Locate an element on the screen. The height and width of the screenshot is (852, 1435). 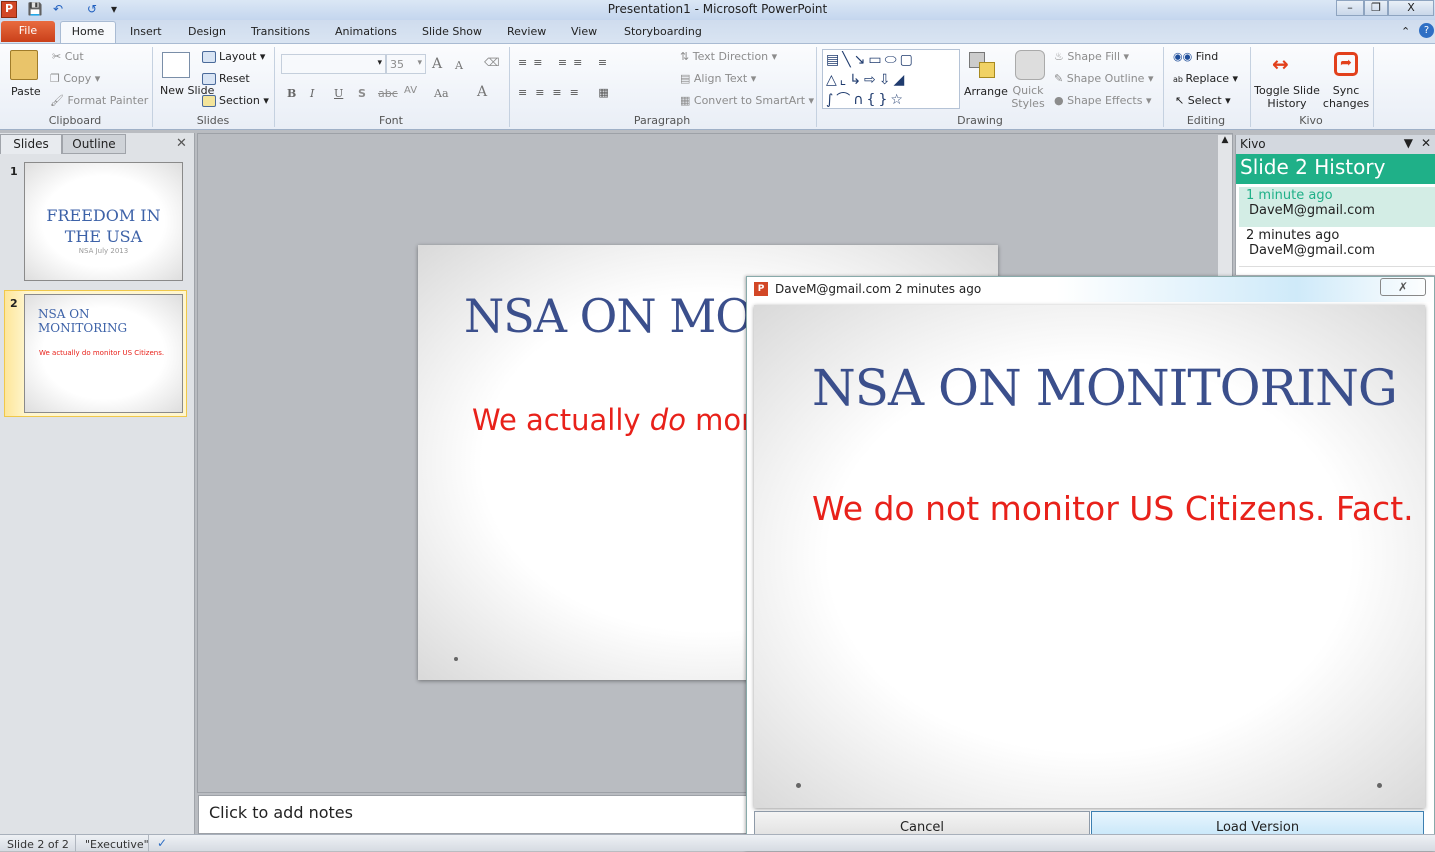
change-case-button: Aa is located at coordinates (441, 93).